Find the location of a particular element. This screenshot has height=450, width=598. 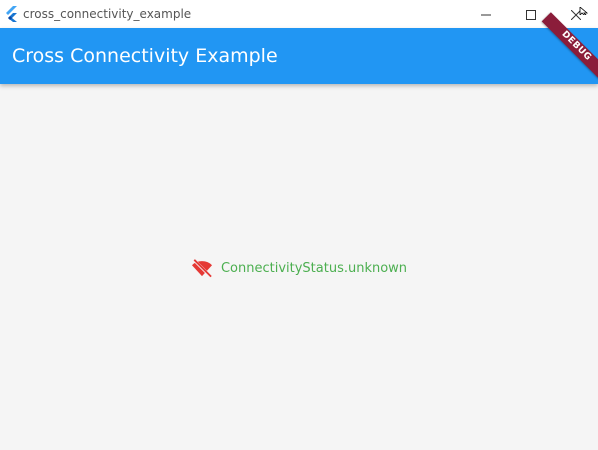

window-title: cross_connectivity_example is located at coordinates (107, 14).